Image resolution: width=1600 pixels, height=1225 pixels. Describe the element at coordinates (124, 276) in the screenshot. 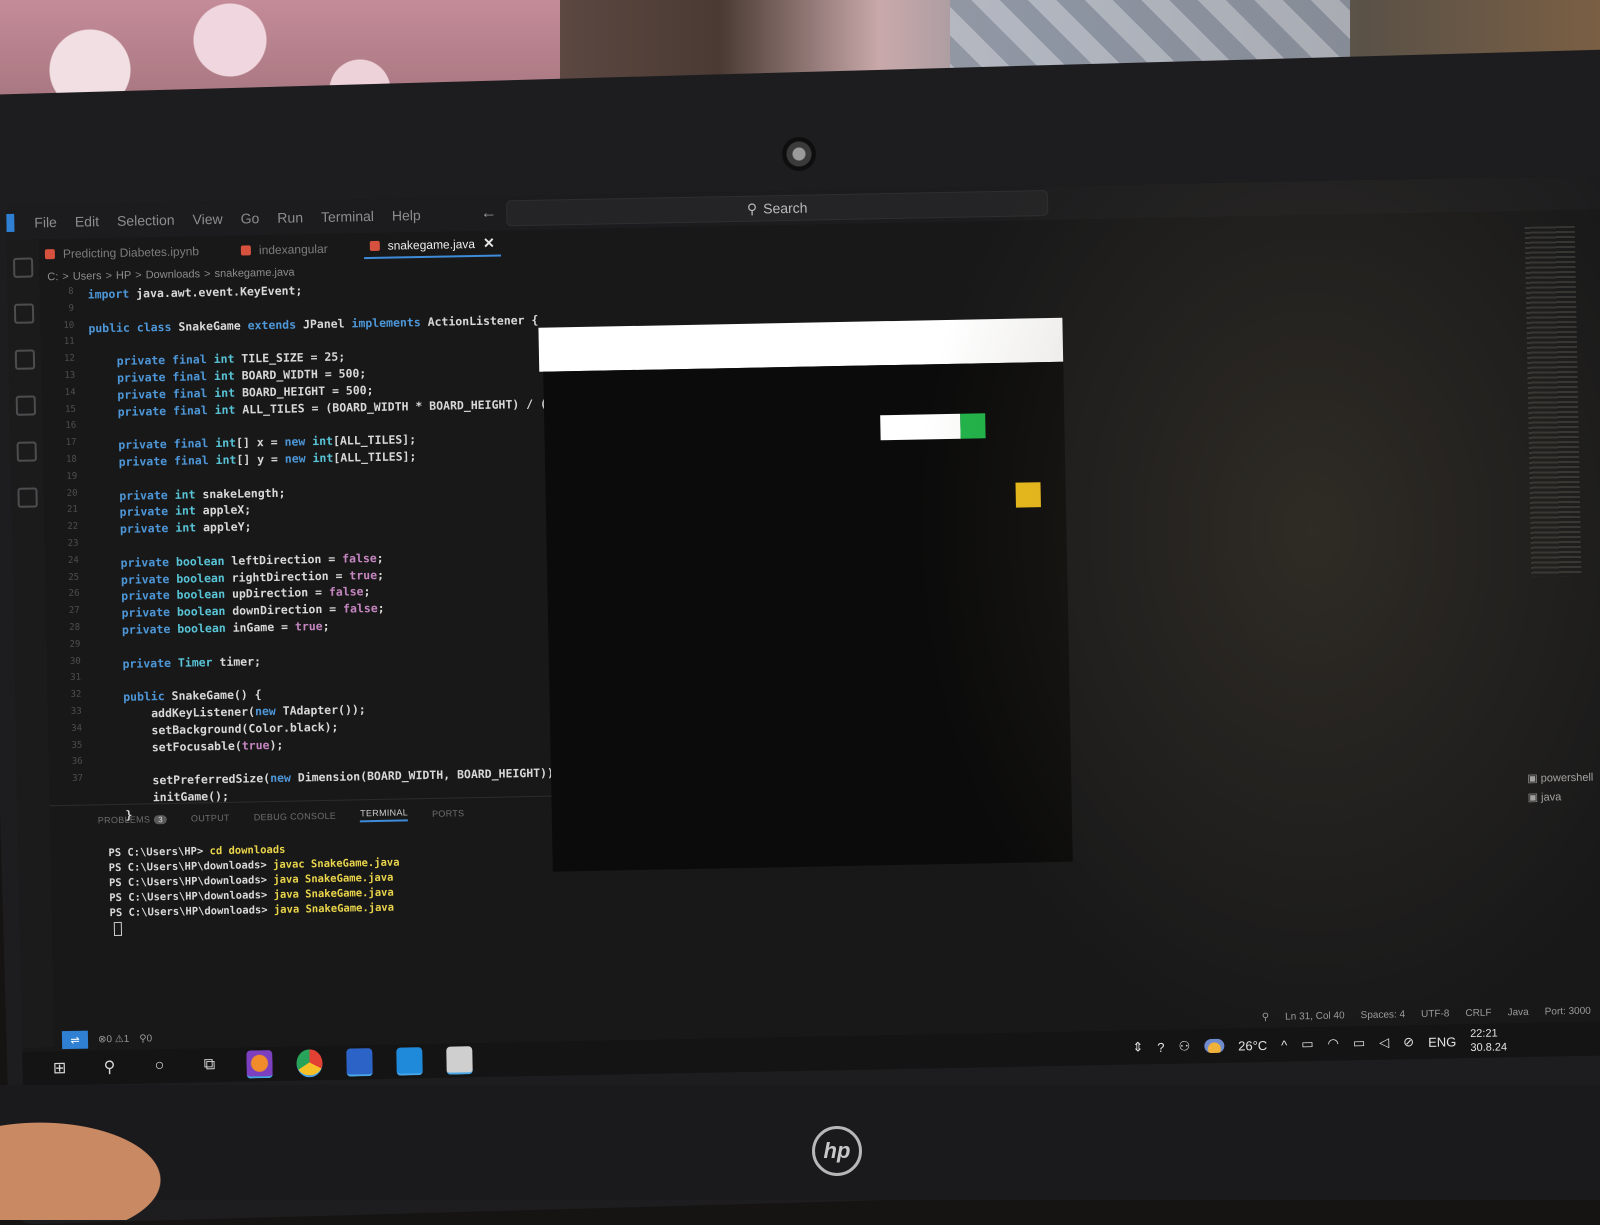

I see `breadcrumb-item: HP` at that location.